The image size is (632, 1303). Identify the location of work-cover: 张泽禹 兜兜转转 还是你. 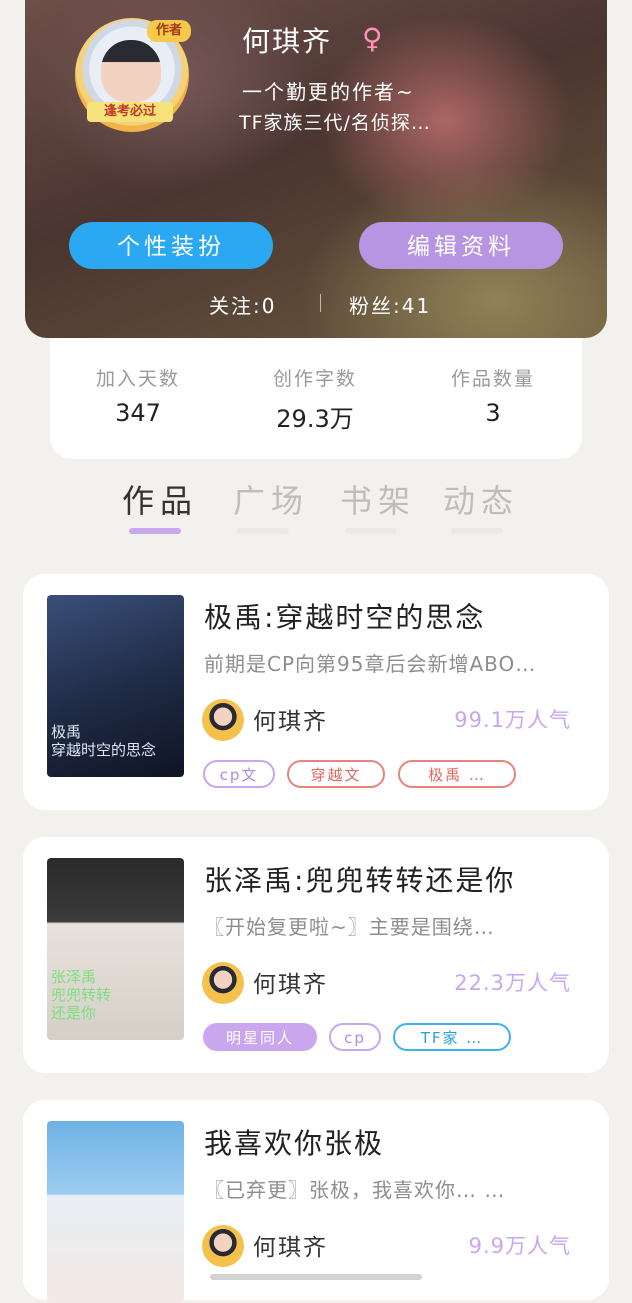
(115, 949).